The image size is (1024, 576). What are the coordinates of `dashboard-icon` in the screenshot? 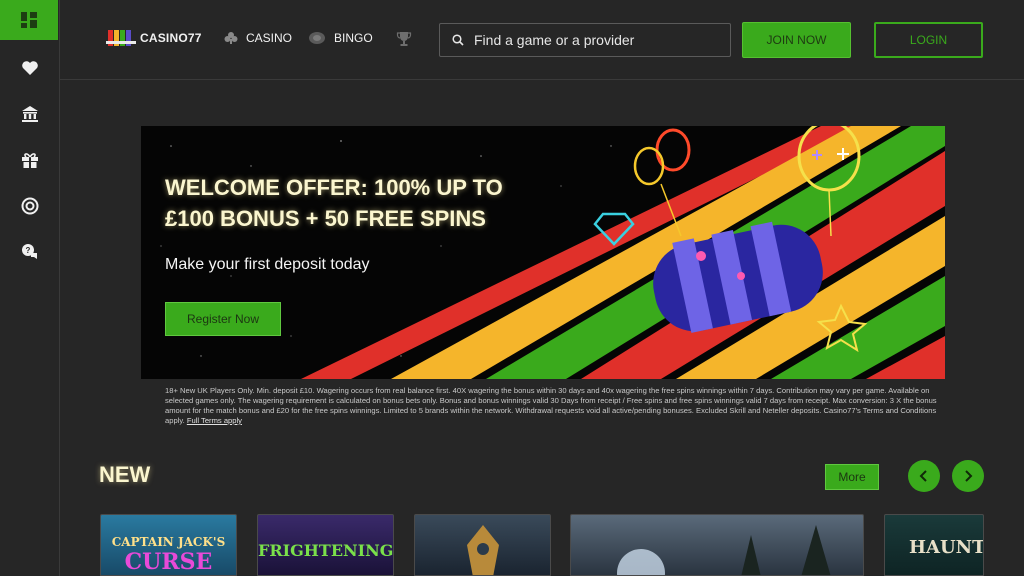 It's located at (29, 20).